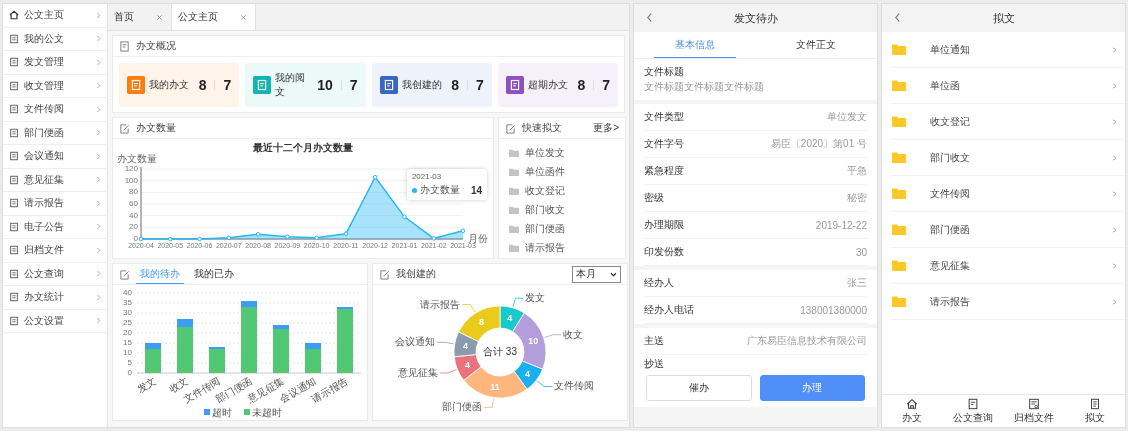 Image resolution: width=1128 pixels, height=431 pixels. What do you see at coordinates (500, 351) in the screenshot?
I see `donut-total: 合计 33` at bounding box center [500, 351].